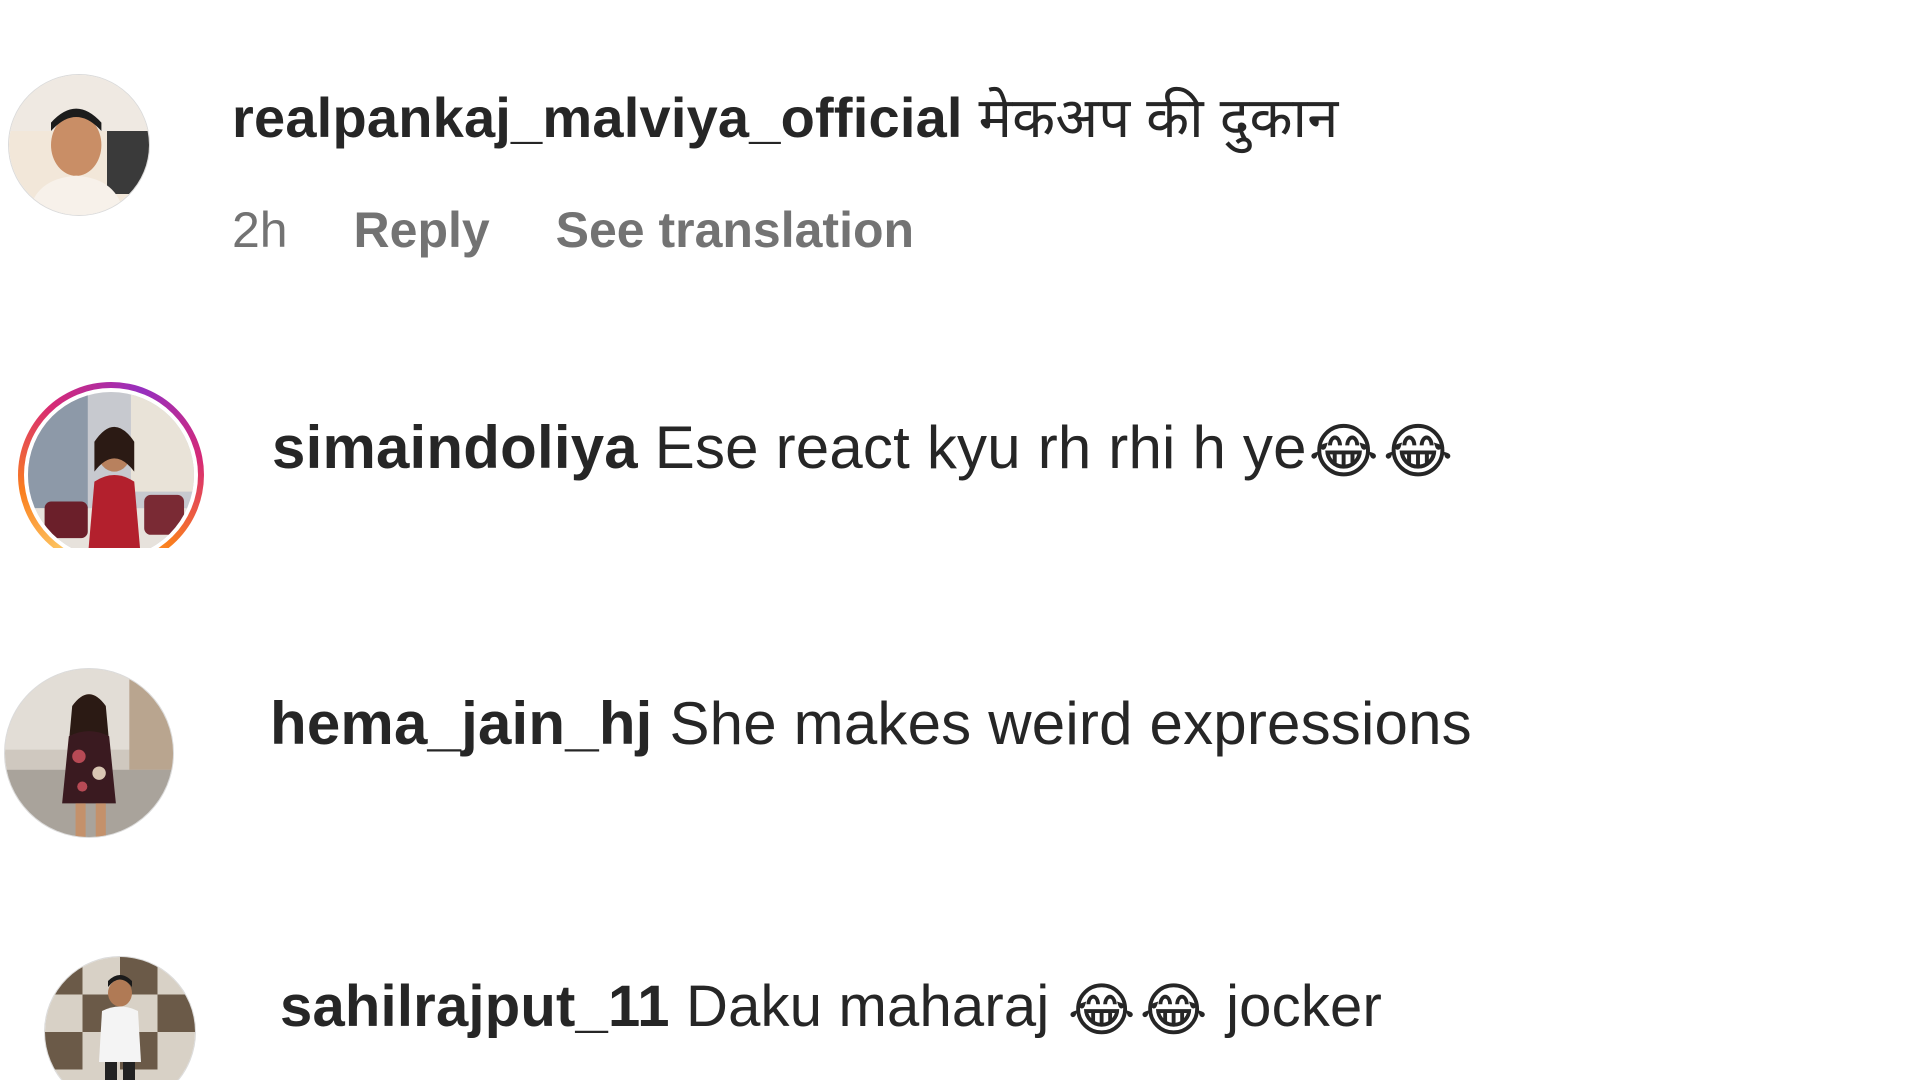 Image resolution: width=1920 pixels, height=1080 pixels. I want to click on comment-username: sahilrajput_11, so click(475, 1006).